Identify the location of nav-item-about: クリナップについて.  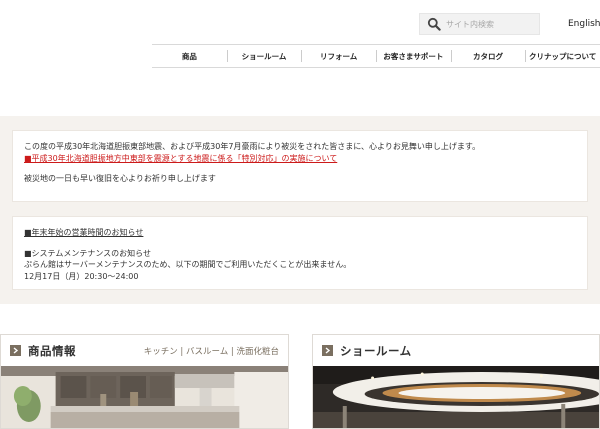
(562, 56).